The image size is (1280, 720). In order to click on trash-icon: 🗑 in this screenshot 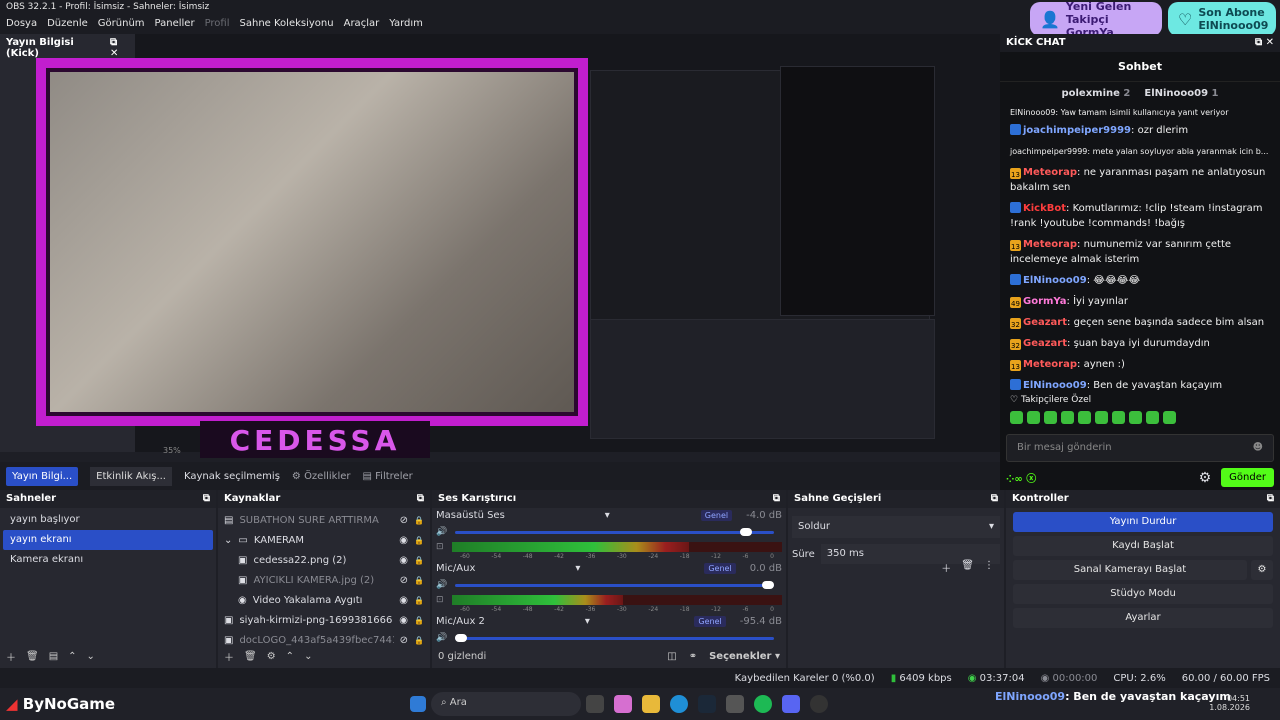, I will do `click(967, 567)`.